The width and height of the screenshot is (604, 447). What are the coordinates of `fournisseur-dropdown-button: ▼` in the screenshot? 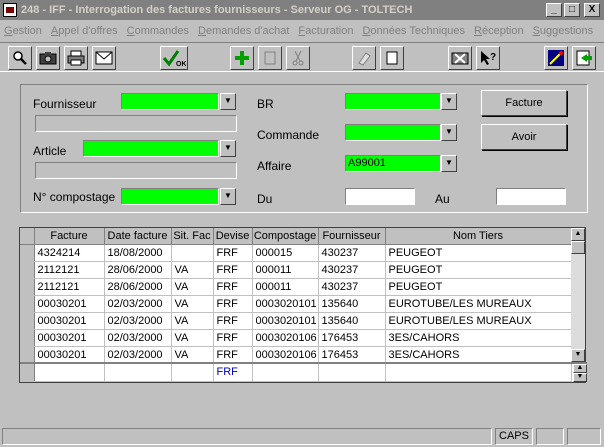 It's located at (228, 101).